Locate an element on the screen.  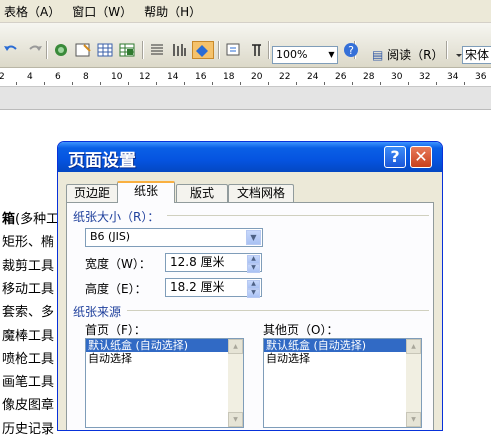
height-label: 高度（E）： is located at coordinates (116, 289).